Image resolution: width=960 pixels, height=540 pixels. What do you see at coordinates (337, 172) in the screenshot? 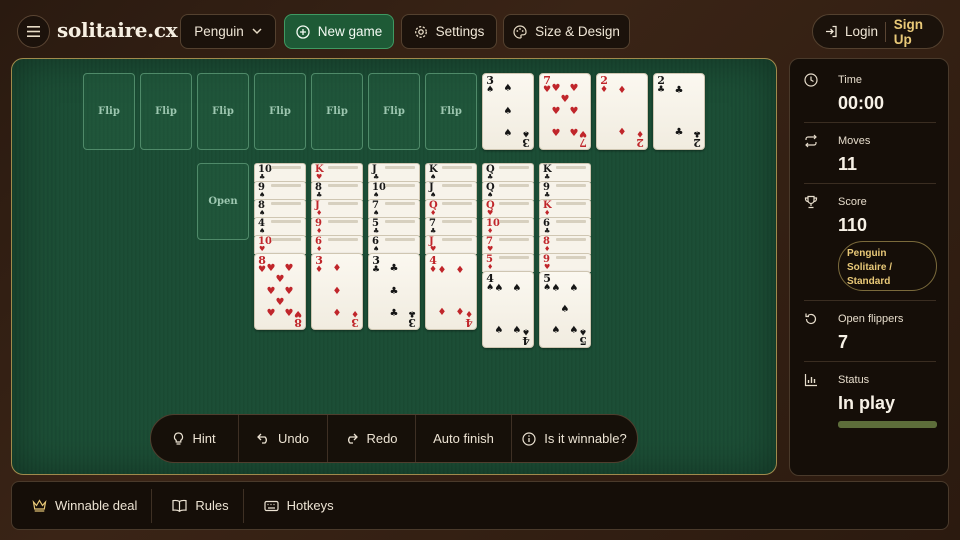
I see `stacked-card: K ♥` at bounding box center [337, 172].